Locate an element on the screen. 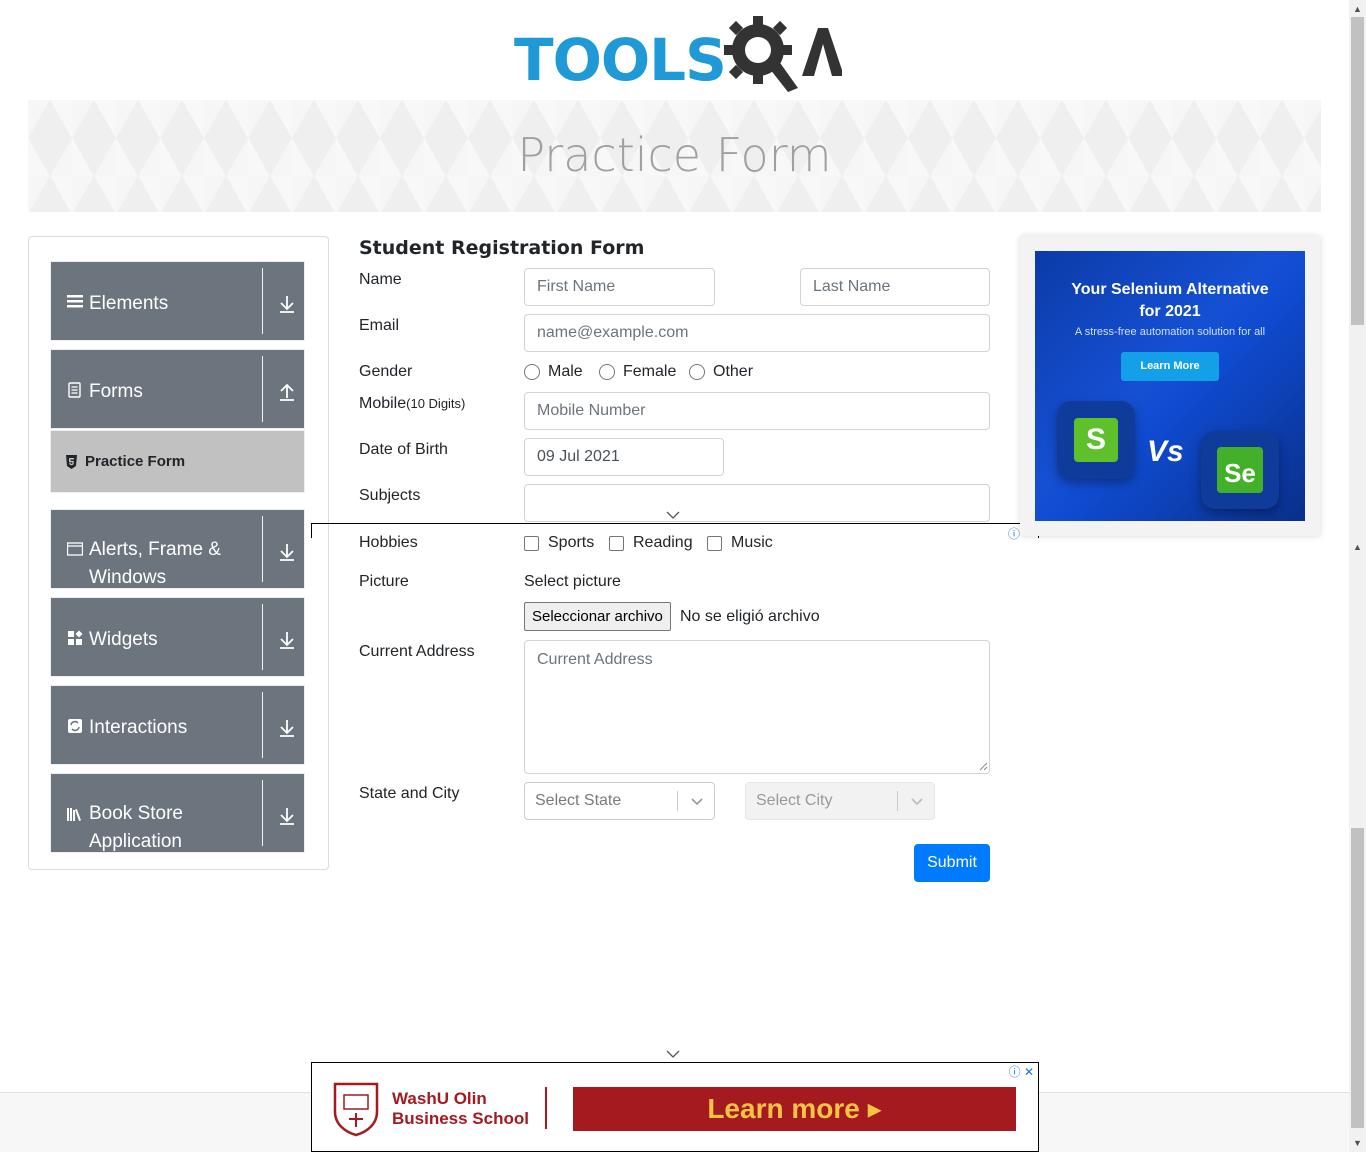  hobbies-label: Hobbies is located at coordinates (388, 542).